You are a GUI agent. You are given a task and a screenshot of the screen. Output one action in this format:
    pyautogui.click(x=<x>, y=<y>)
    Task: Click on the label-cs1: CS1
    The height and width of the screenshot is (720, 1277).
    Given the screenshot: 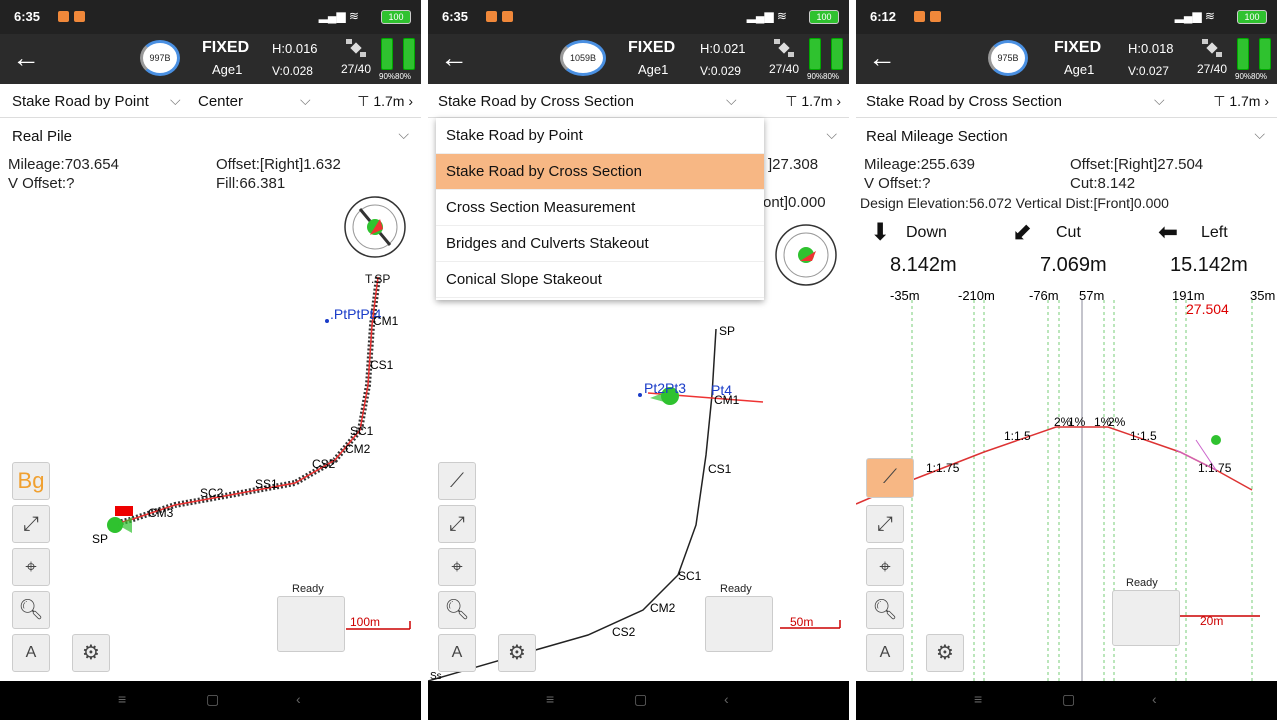 What is the action you would take?
    pyautogui.click(x=382, y=365)
    